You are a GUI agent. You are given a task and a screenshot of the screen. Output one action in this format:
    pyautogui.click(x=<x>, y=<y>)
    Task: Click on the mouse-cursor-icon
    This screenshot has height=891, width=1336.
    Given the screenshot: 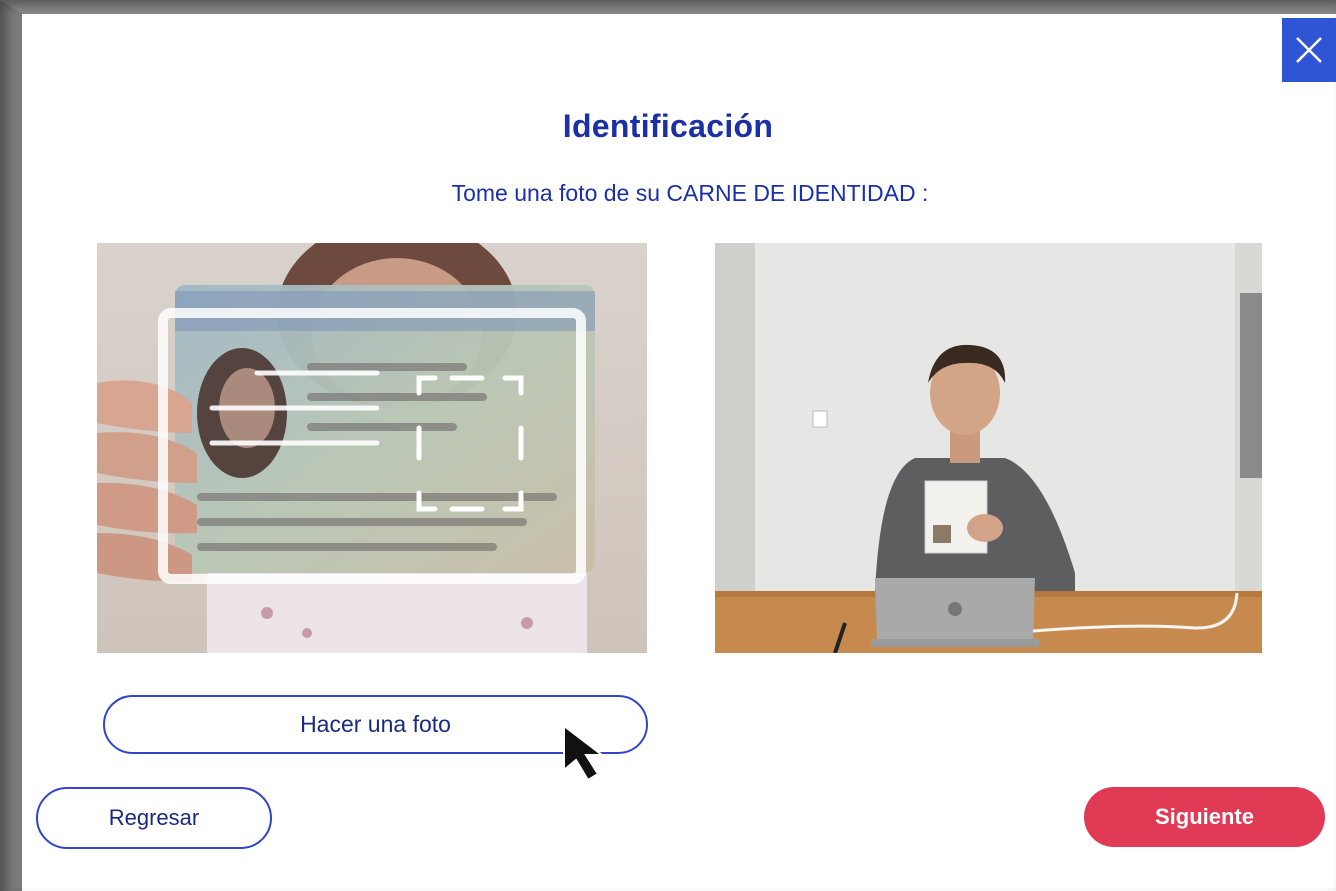 What is the action you would take?
    pyautogui.click(x=584, y=752)
    